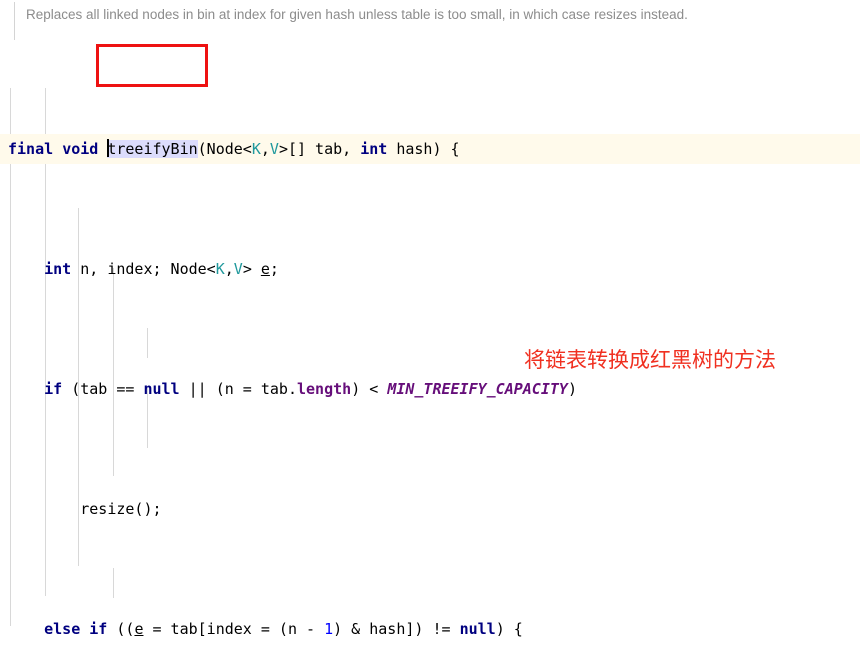 This screenshot has height=658, width=860. Describe the element at coordinates (430, 269) in the screenshot. I see `code-line: int n, index; Node<K,V> e;` at that location.